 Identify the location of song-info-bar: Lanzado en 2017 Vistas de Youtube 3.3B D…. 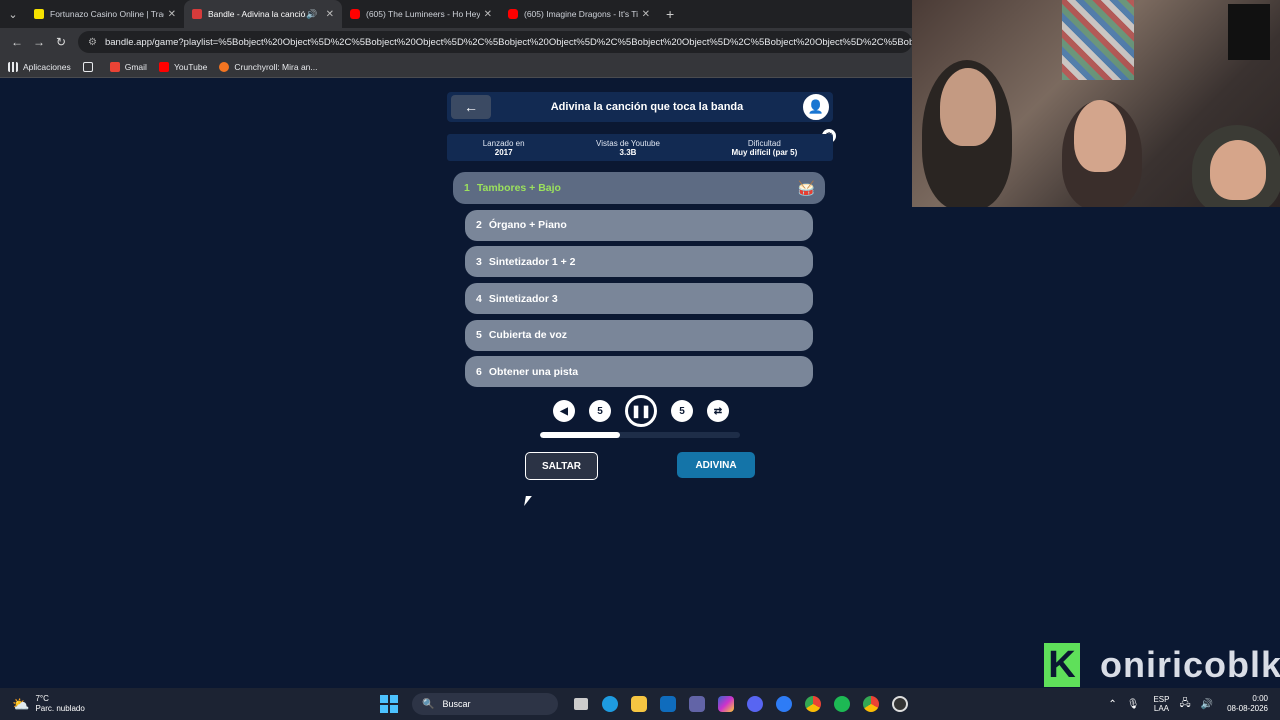
(640, 147).